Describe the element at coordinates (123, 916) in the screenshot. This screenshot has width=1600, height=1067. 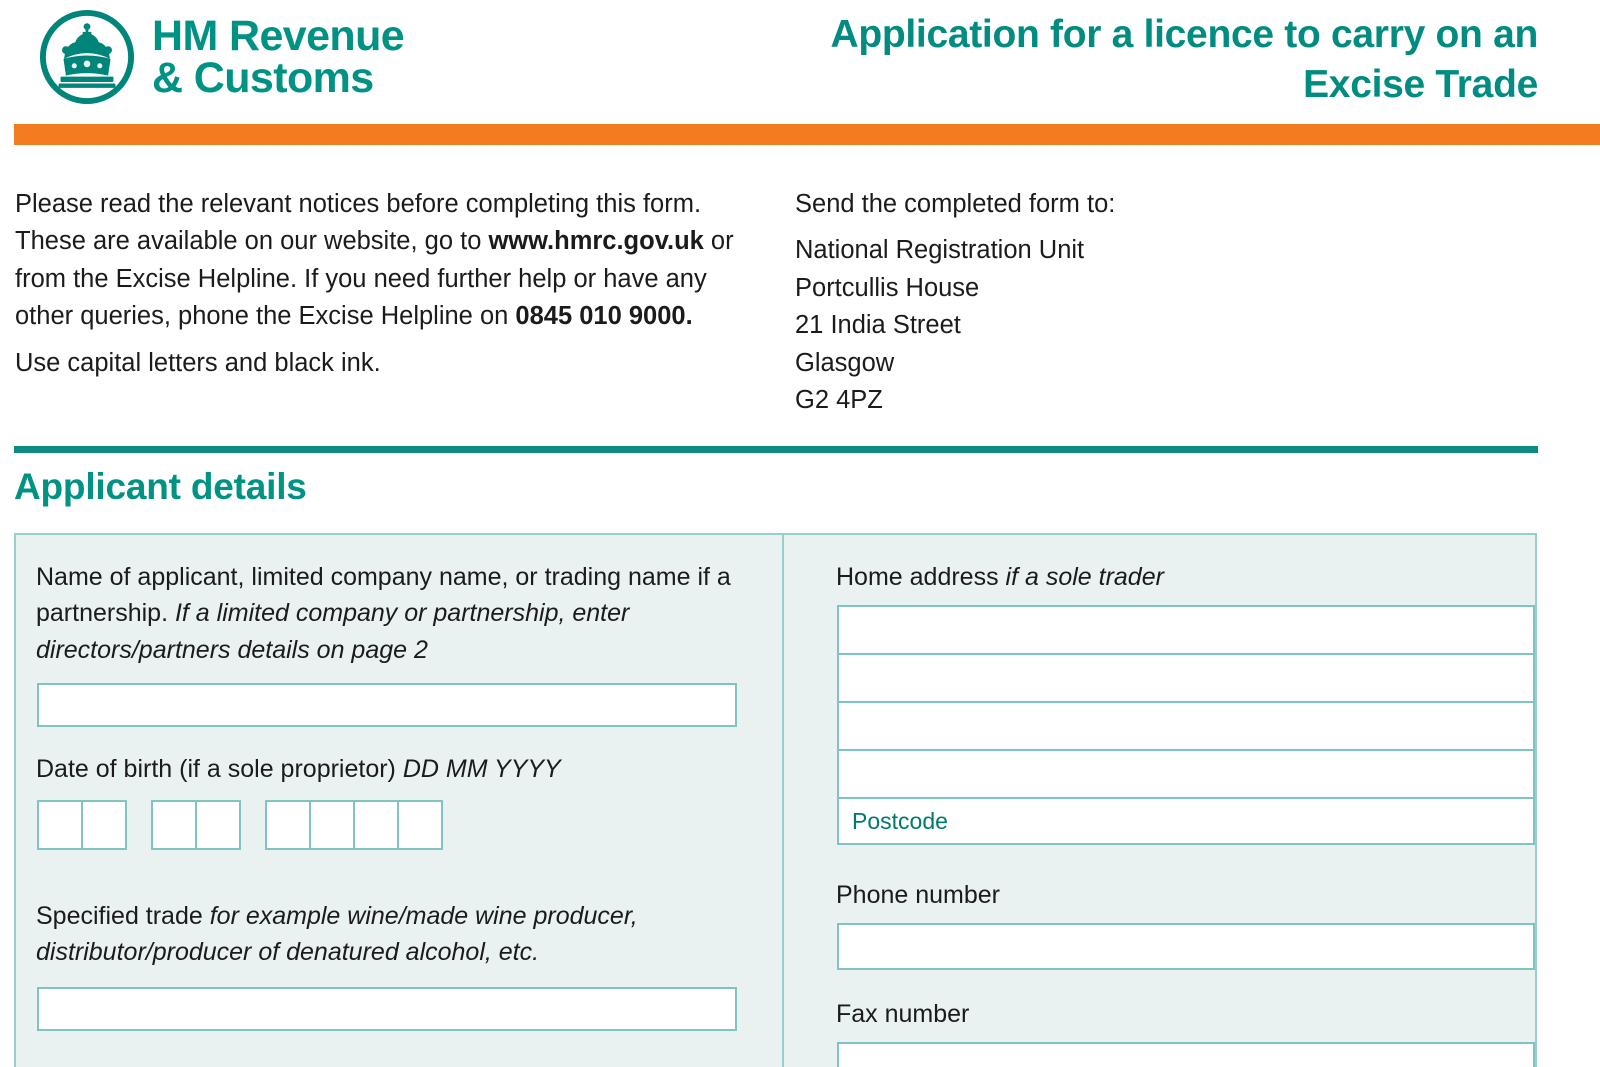
I see `trade-label-plain: Specified trade` at that location.